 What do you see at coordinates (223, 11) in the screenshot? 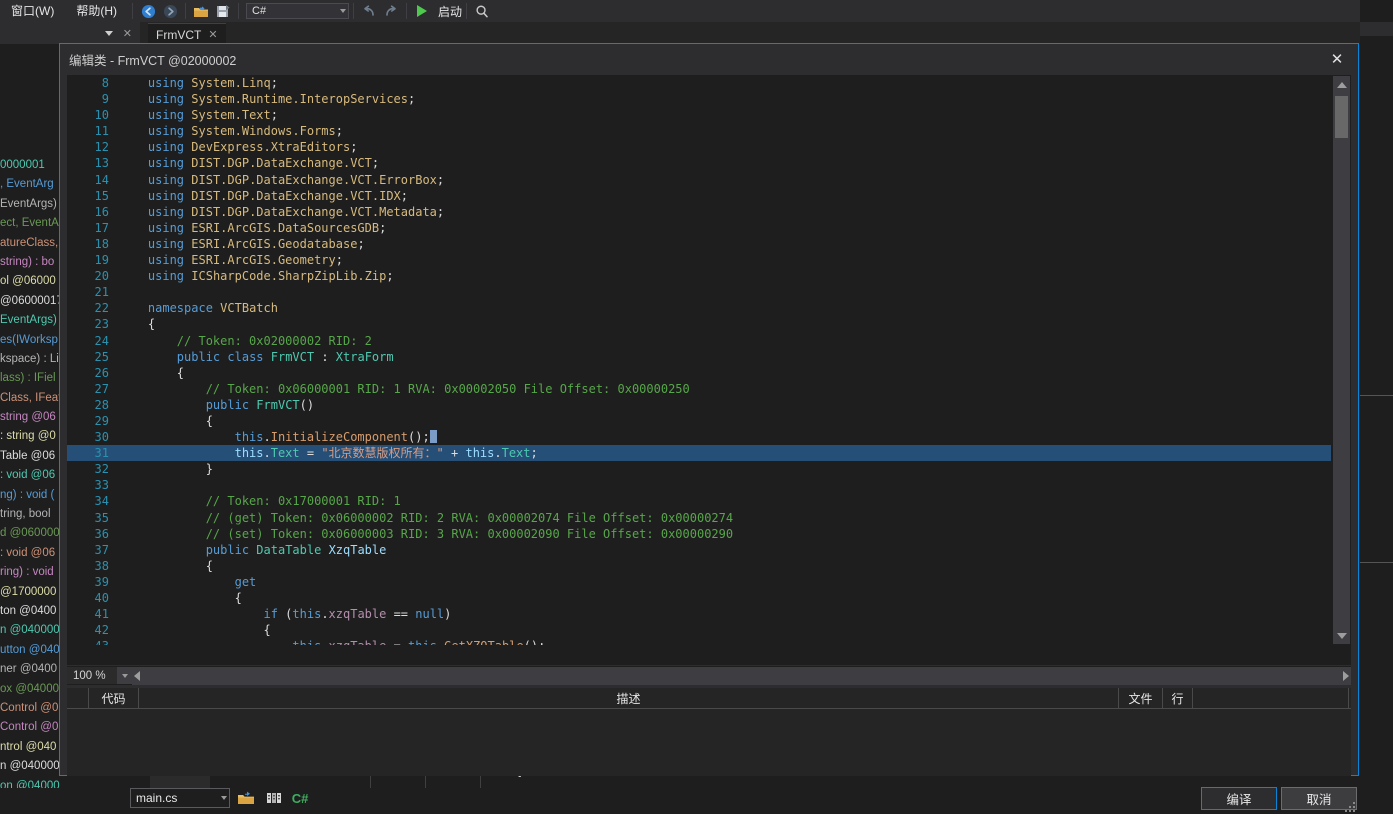
I see `save-icon` at bounding box center [223, 11].